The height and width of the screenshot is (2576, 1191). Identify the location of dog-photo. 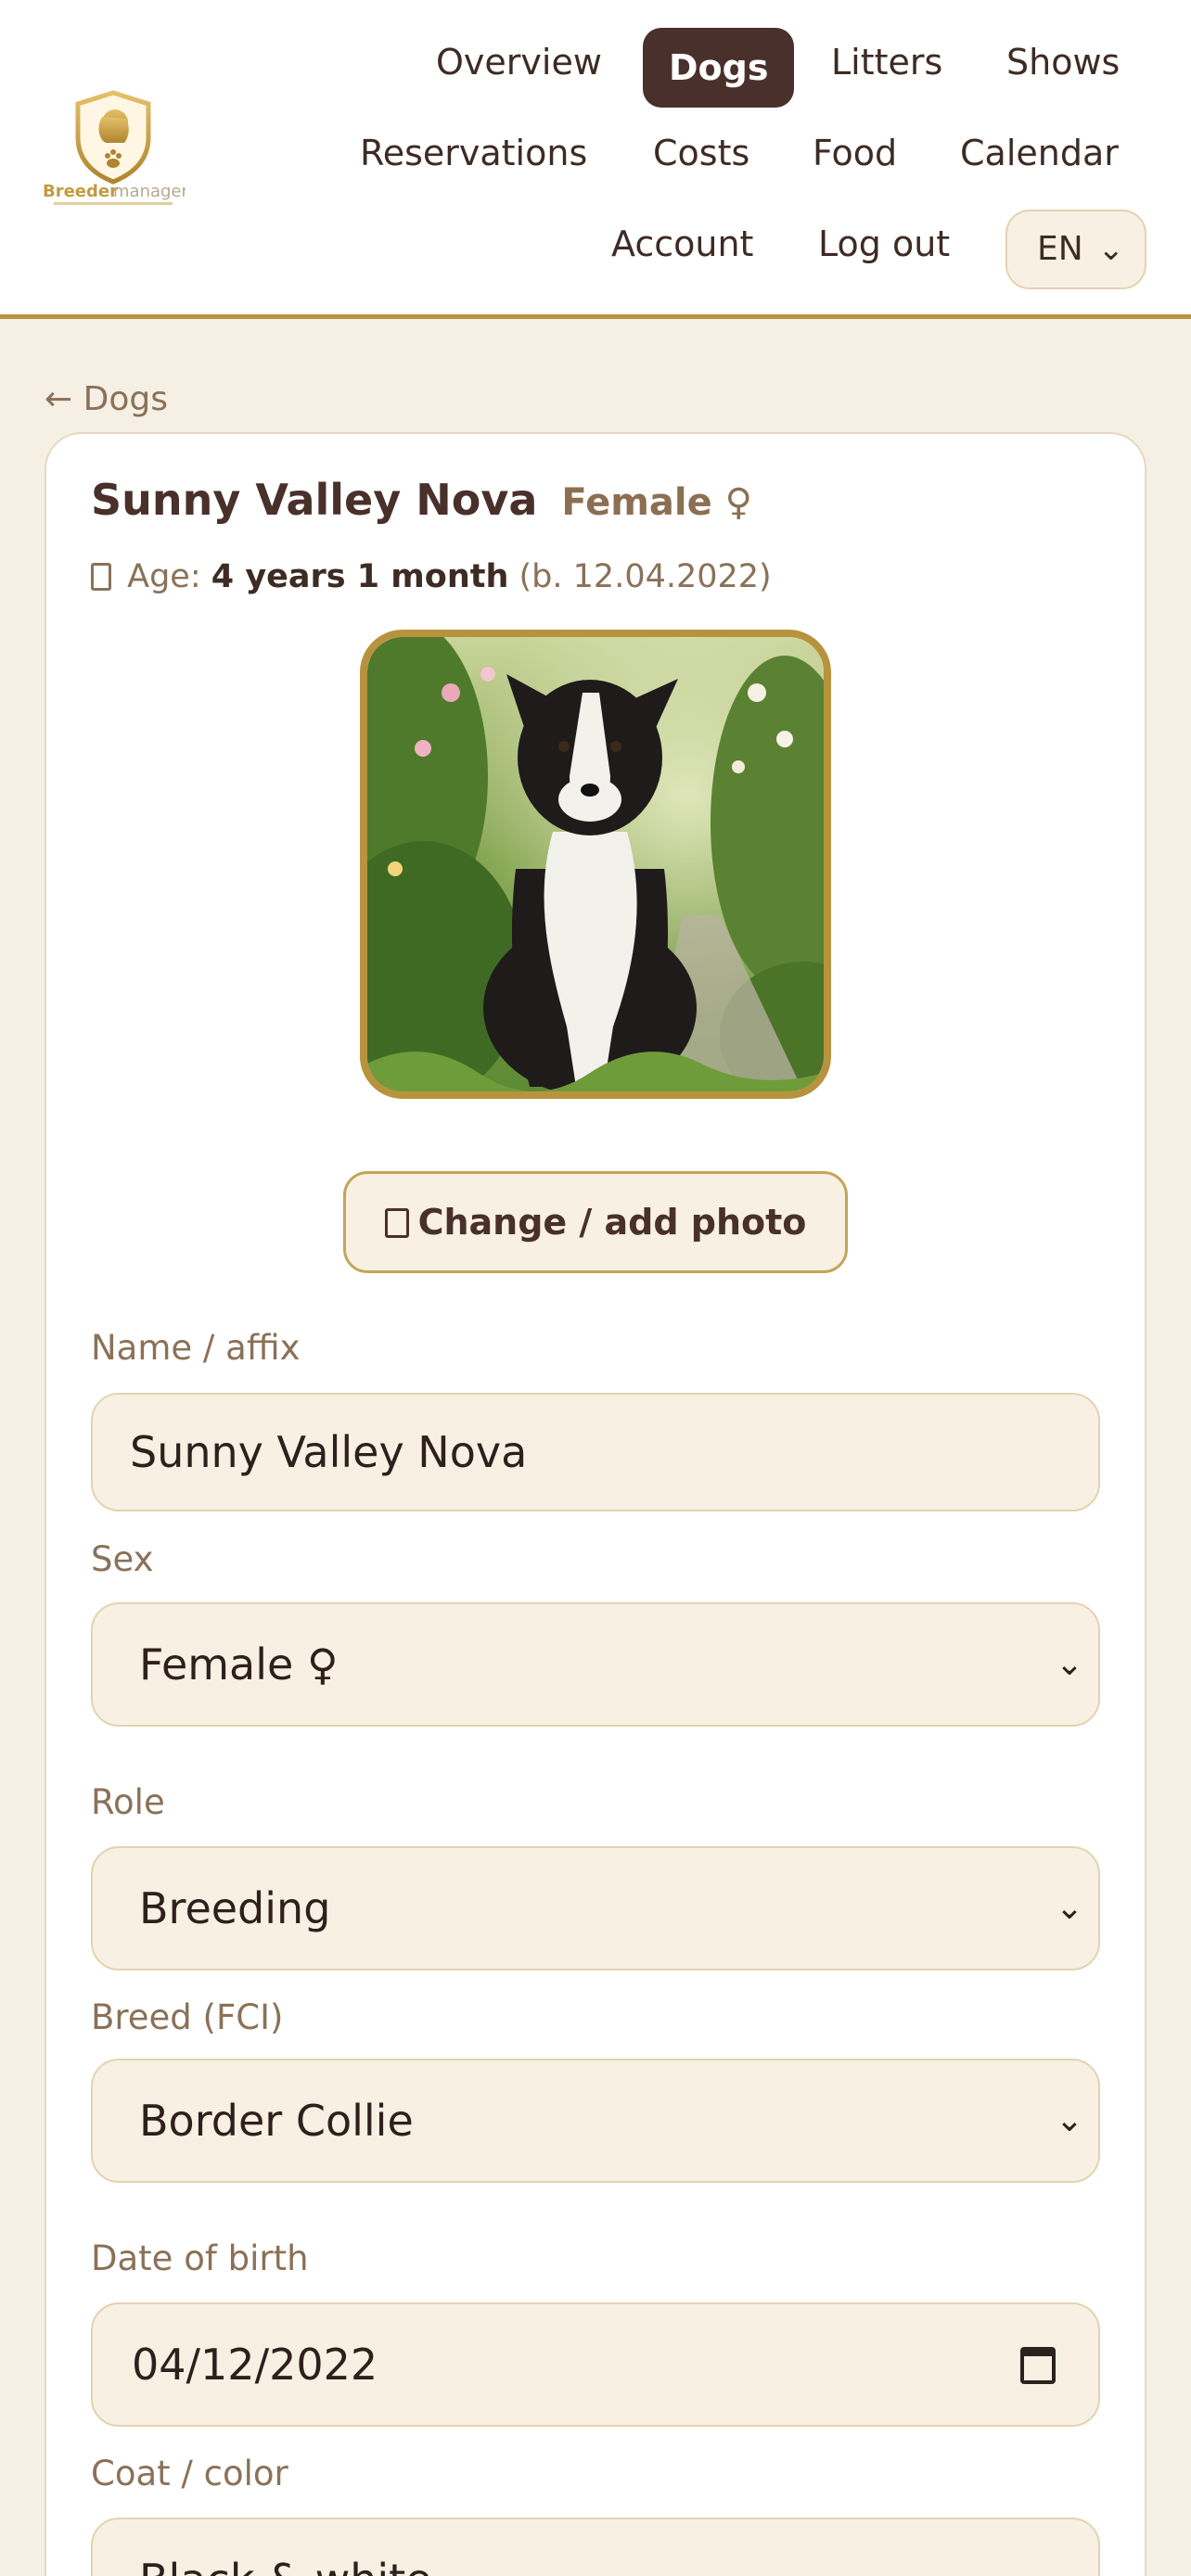
(595, 864).